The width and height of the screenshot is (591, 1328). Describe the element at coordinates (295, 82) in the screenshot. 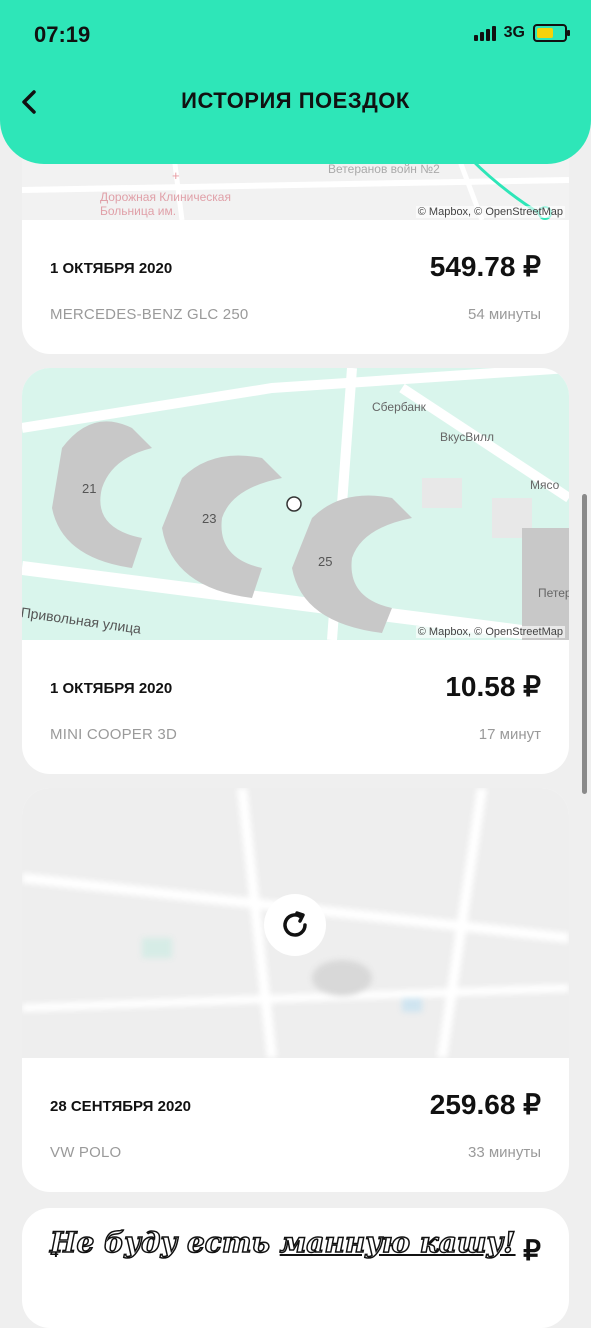

I see `app-header: 07:19 3G ИСТОРИЯ ПОЕЗДОК` at that location.